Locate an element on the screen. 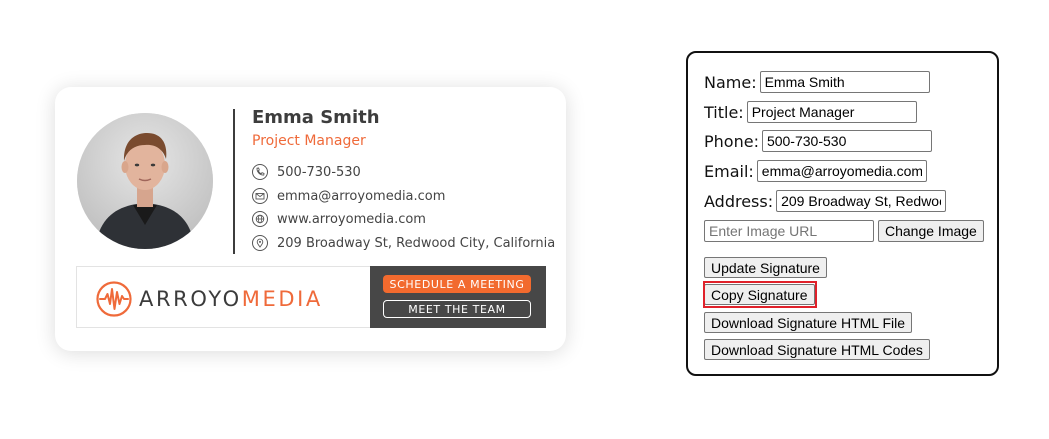  image-url-row: Change Image is located at coordinates (844, 231).